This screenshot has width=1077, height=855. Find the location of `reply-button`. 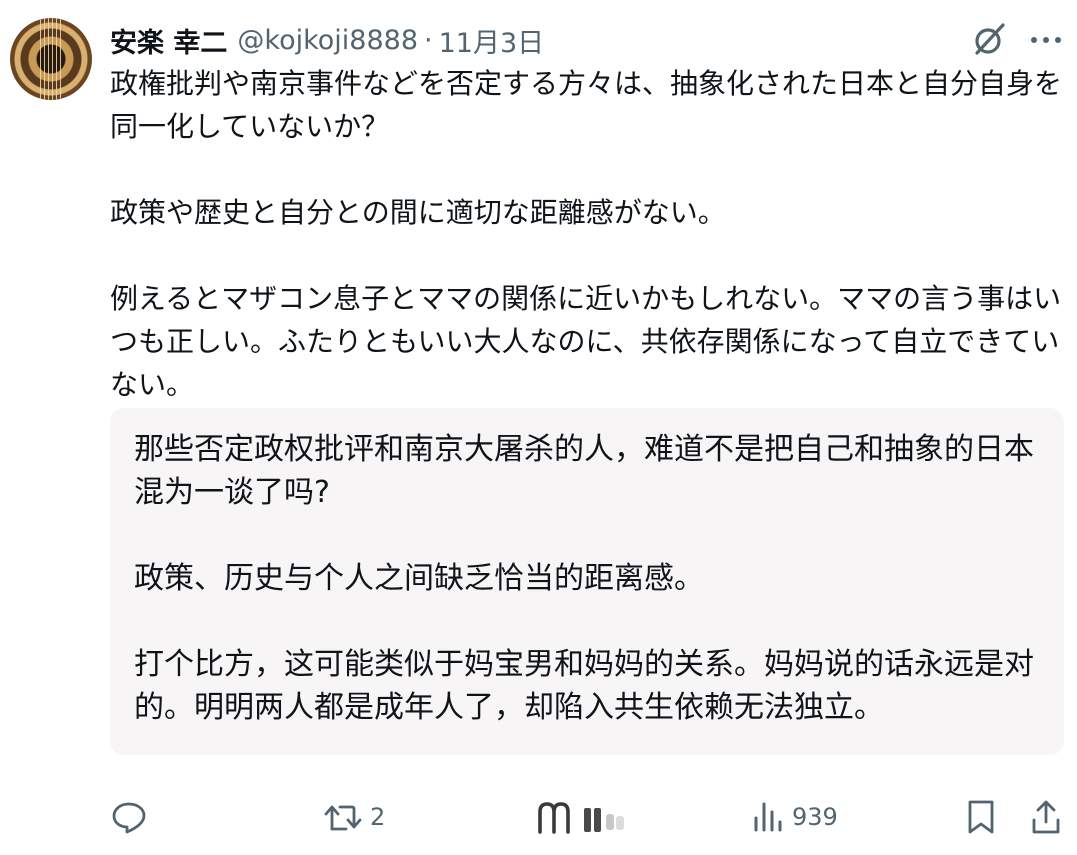

reply-button is located at coordinates (129, 817).